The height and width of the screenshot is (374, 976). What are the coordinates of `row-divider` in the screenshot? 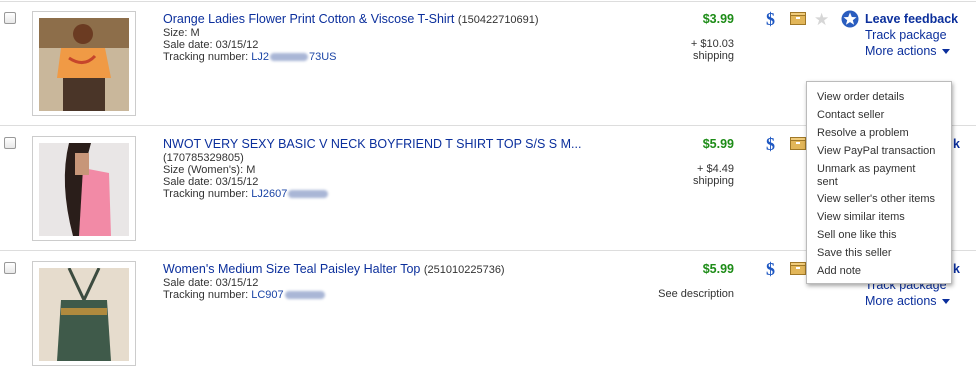 It's located at (488, 1).